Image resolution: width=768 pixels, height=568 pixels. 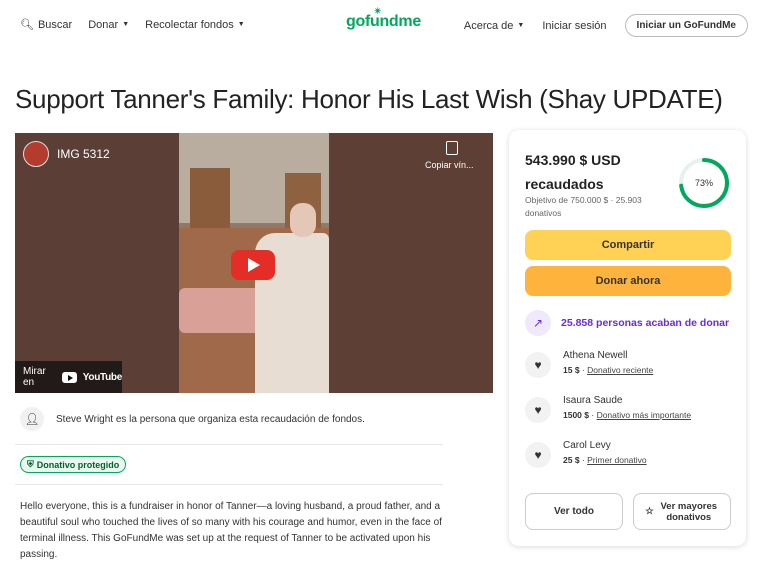 What do you see at coordinates (383, 18) in the screenshot?
I see `logo: ✴ gofundme` at bounding box center [383, 18].